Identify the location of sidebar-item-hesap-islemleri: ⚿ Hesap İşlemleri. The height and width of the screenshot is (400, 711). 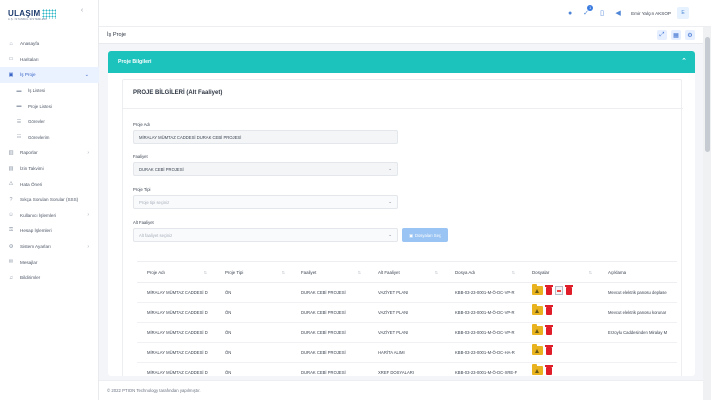
(49, 231).